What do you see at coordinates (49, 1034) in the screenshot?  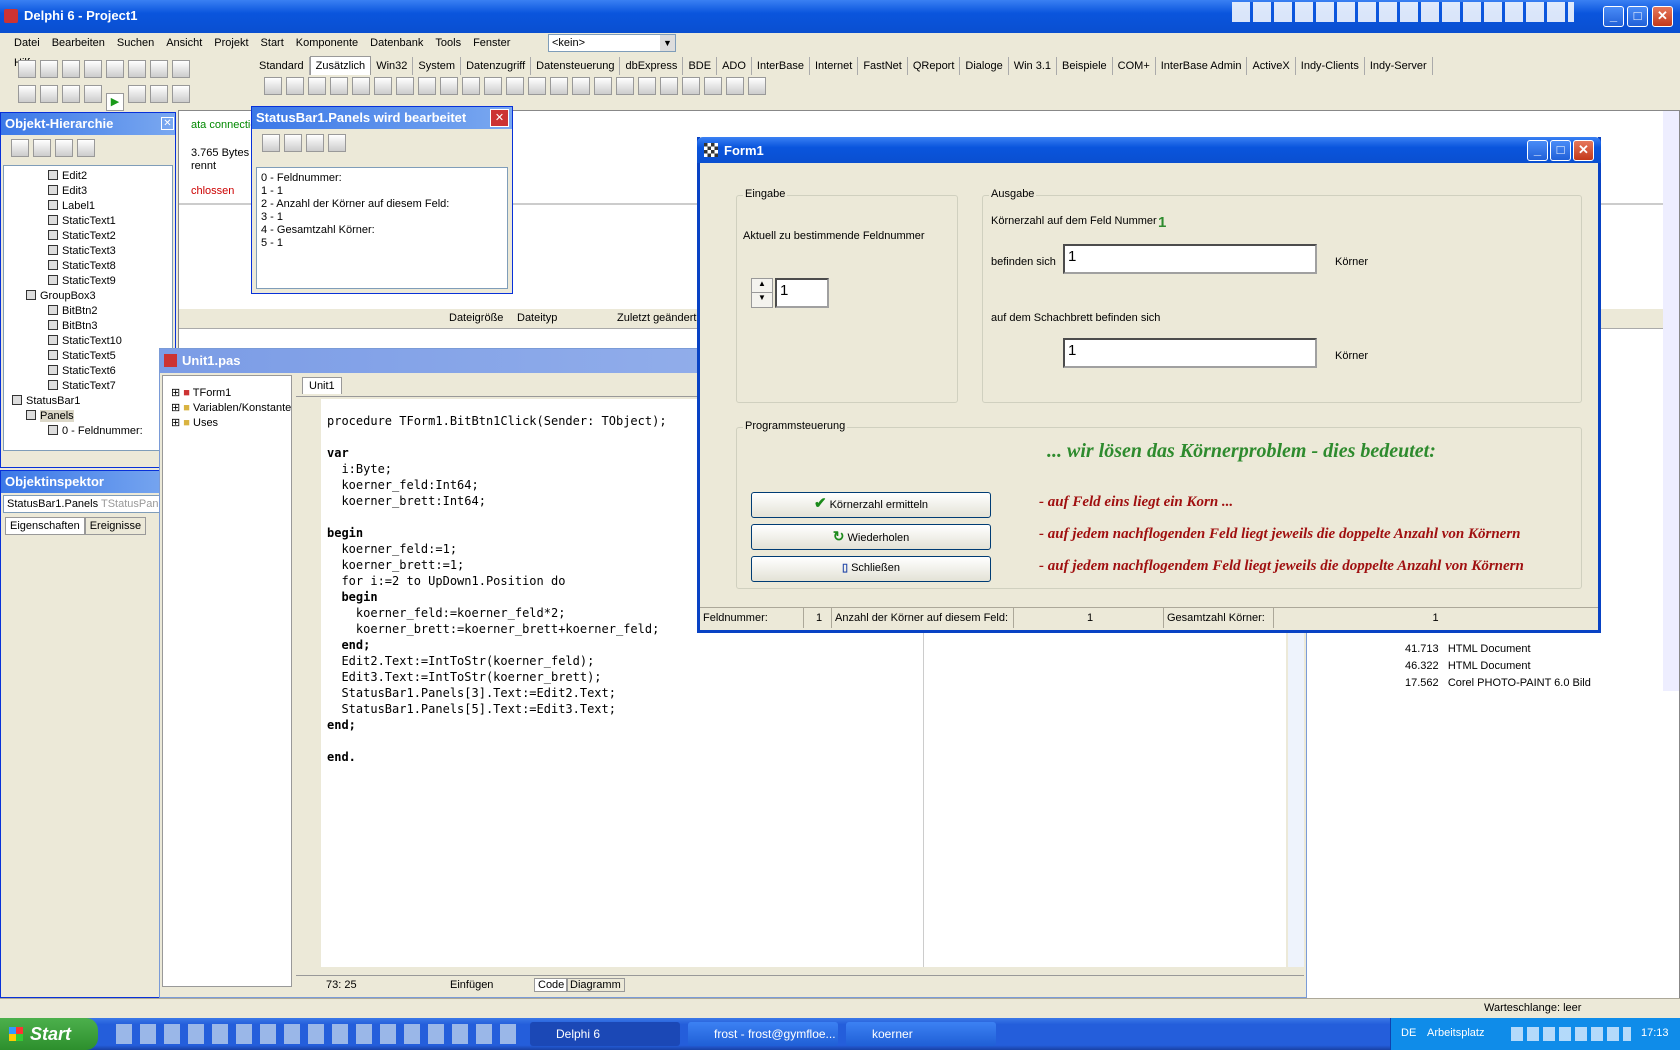 I see `start-button: Start` at bounding box center [49, 1034].